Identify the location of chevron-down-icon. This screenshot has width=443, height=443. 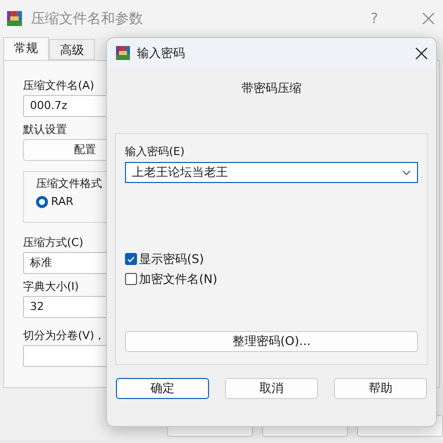
(406, 173).